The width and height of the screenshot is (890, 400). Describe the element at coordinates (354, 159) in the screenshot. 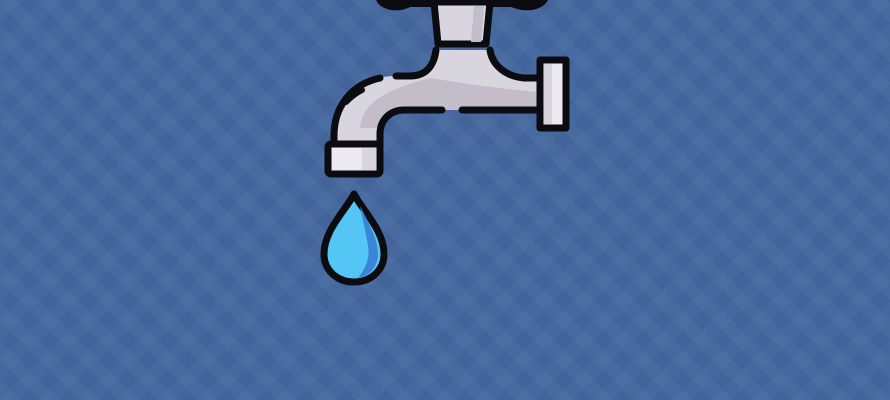

I see `spout-tip` at that location.